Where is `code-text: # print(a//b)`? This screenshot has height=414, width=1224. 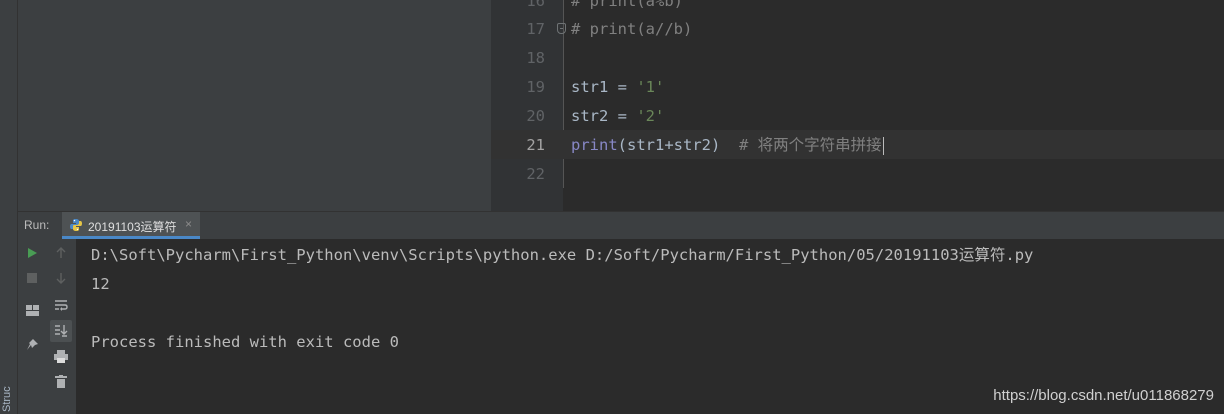
code-text: # print(a//b) is located at coordinates (631, 29).